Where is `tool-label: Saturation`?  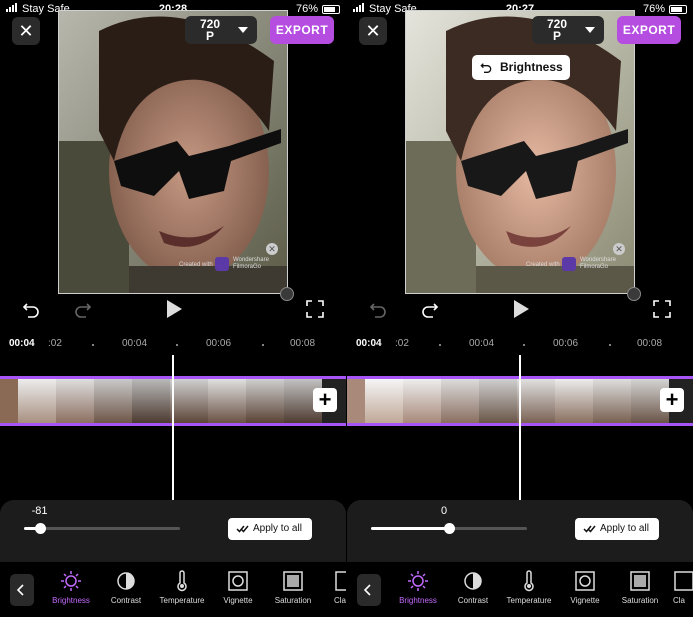 tool-label: Saturation is located at coordinates (640, 600).